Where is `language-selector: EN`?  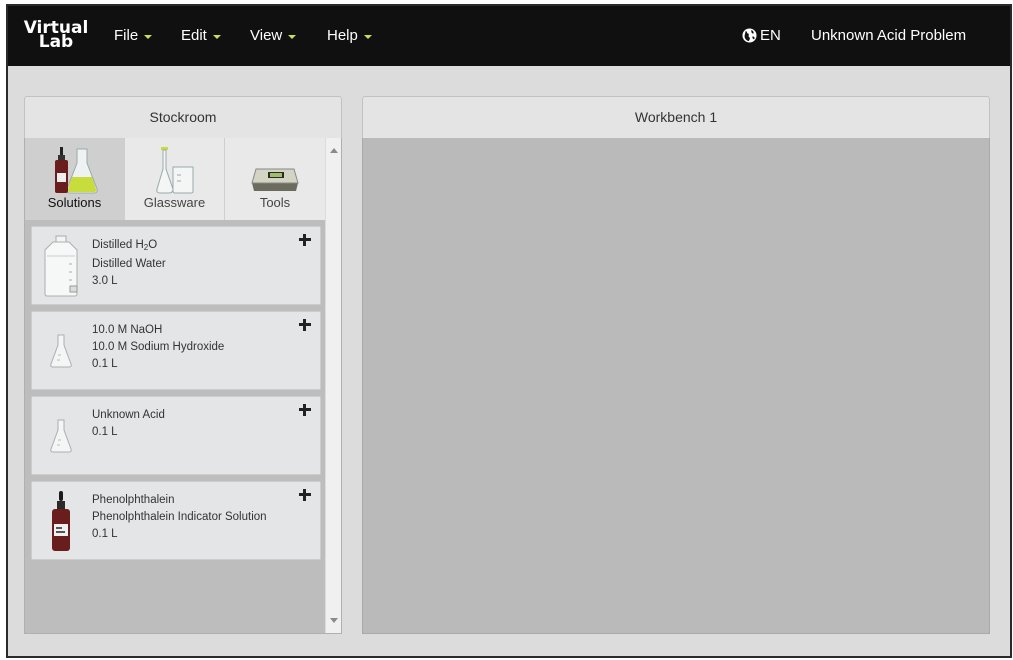 language-selector: EN is located at coordinates (761, 35).